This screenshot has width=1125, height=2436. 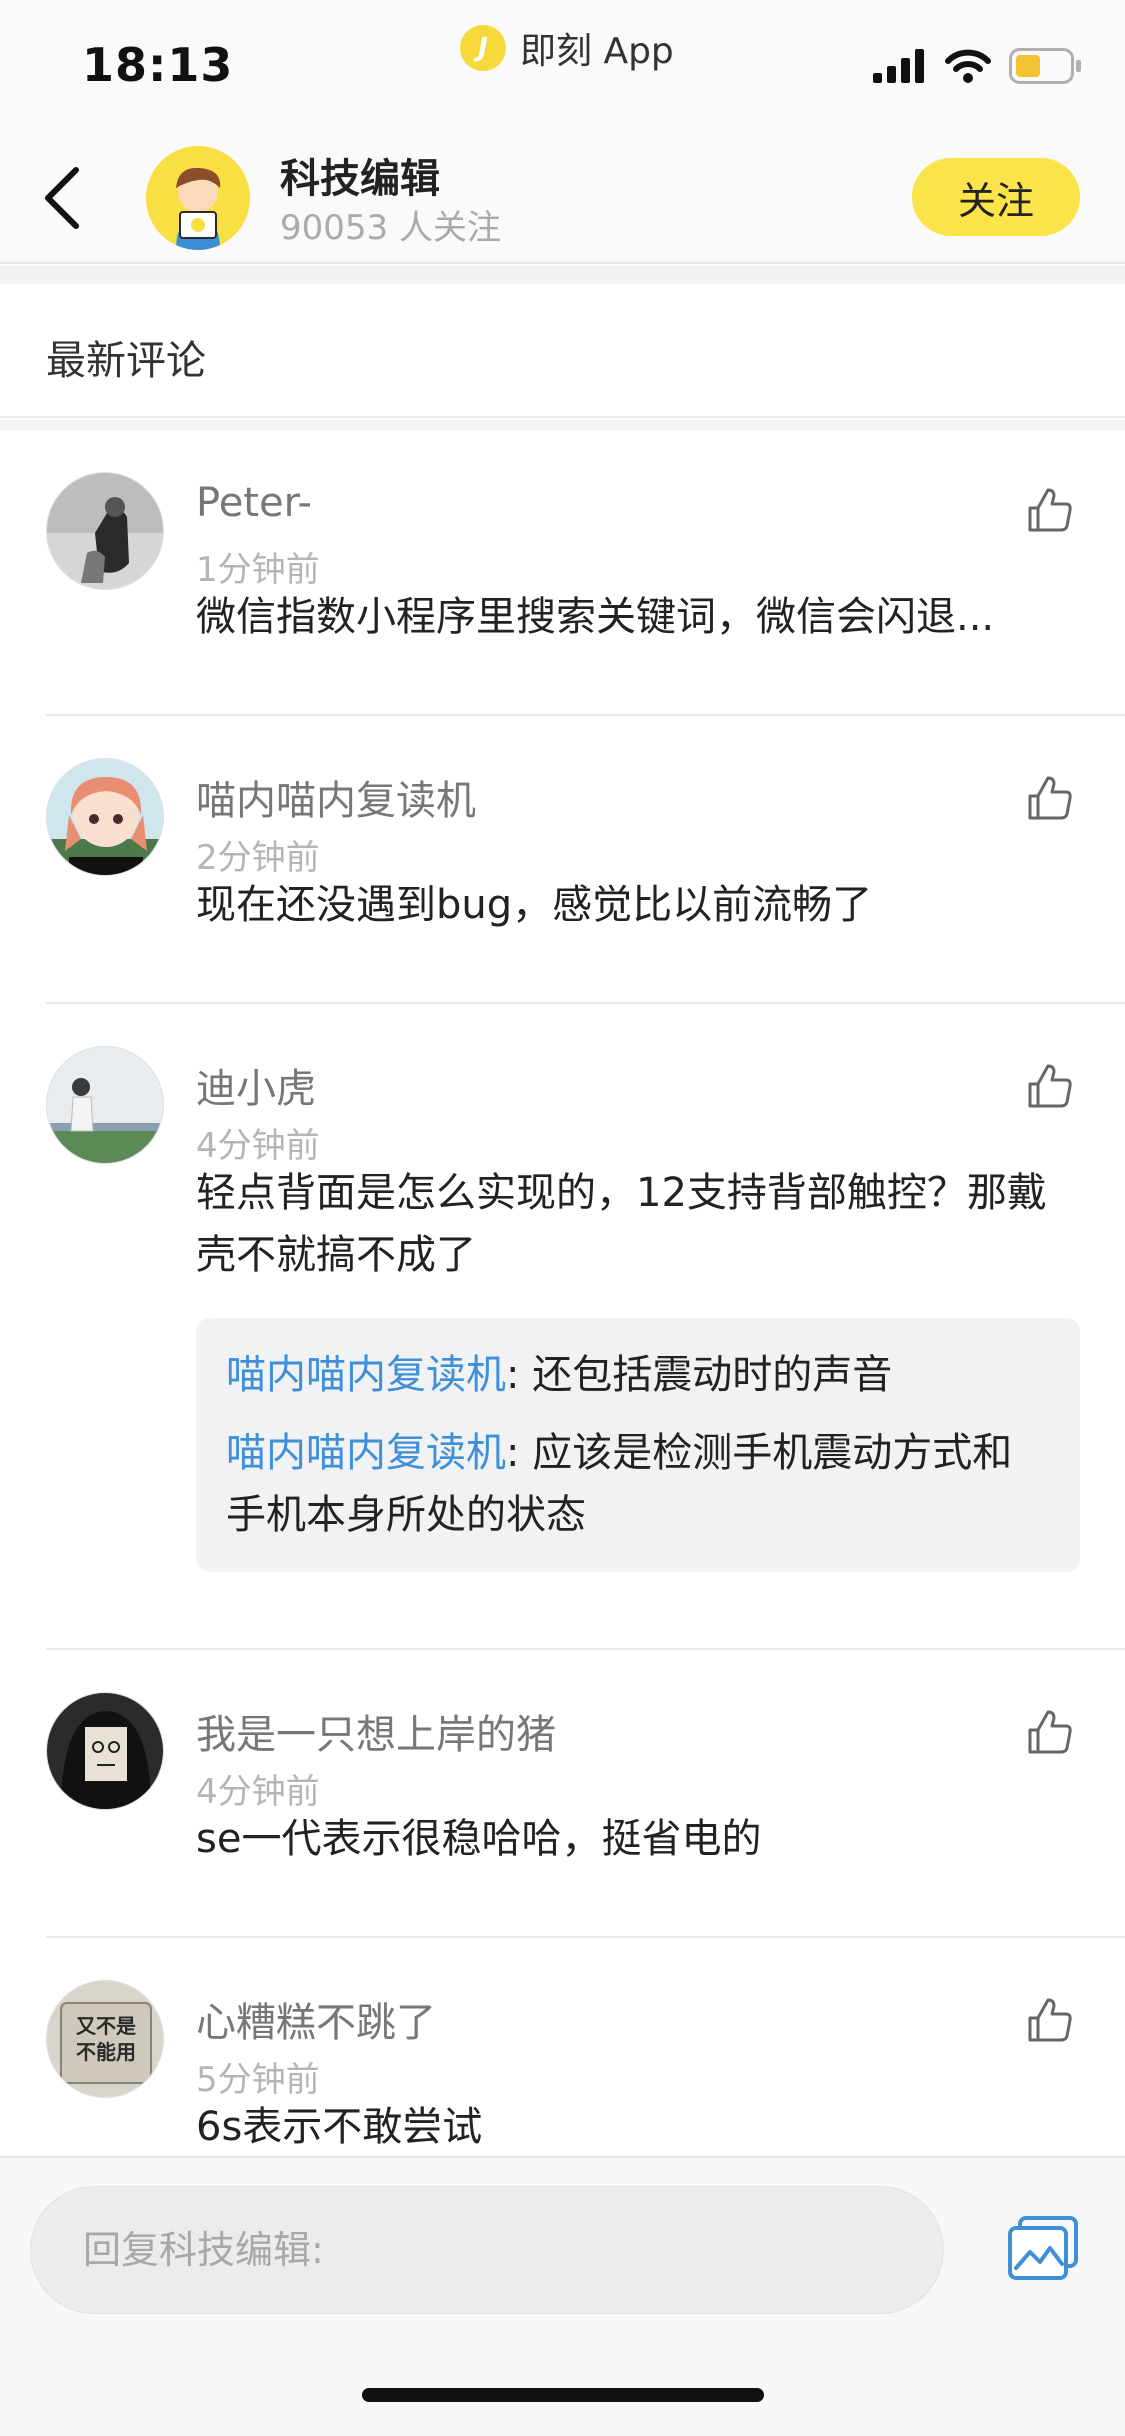 I want to click on sticker-text-avatar-icon: 又不是 不能用, so click(x=105, y=2039).